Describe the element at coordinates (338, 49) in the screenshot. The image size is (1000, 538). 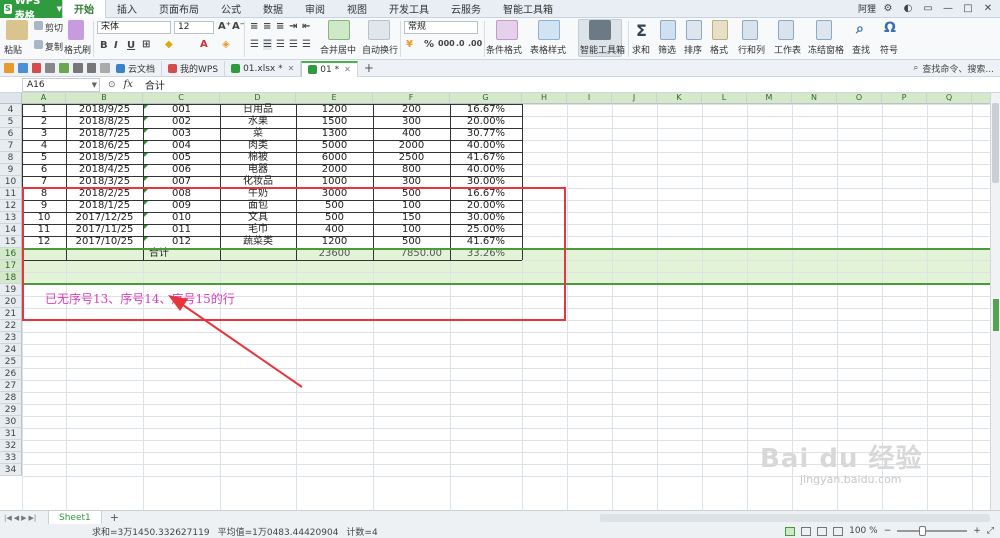
I see `merge-center-button: 合并居中` at that location.